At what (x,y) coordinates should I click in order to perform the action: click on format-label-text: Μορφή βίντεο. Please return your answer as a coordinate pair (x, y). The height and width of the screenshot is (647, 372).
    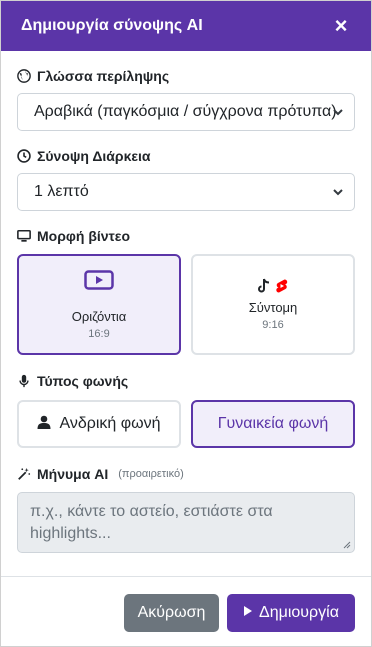
    Looking at the image, I should click on (83, 236).